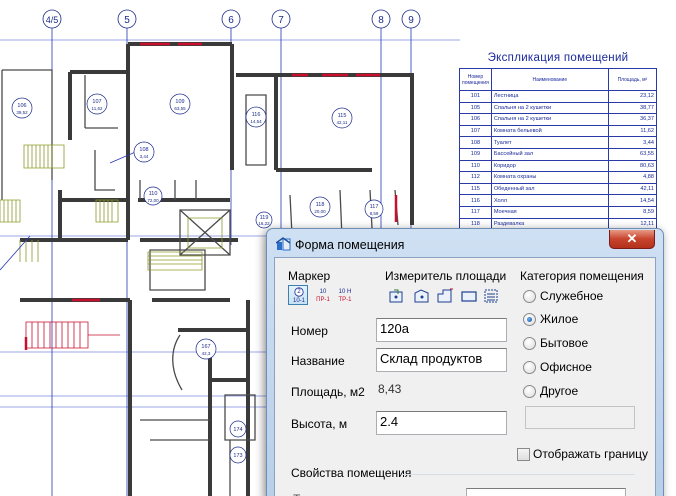 The image size is (676, 496). I want to click on name-input: Склад продуктов, so click(441, 360).